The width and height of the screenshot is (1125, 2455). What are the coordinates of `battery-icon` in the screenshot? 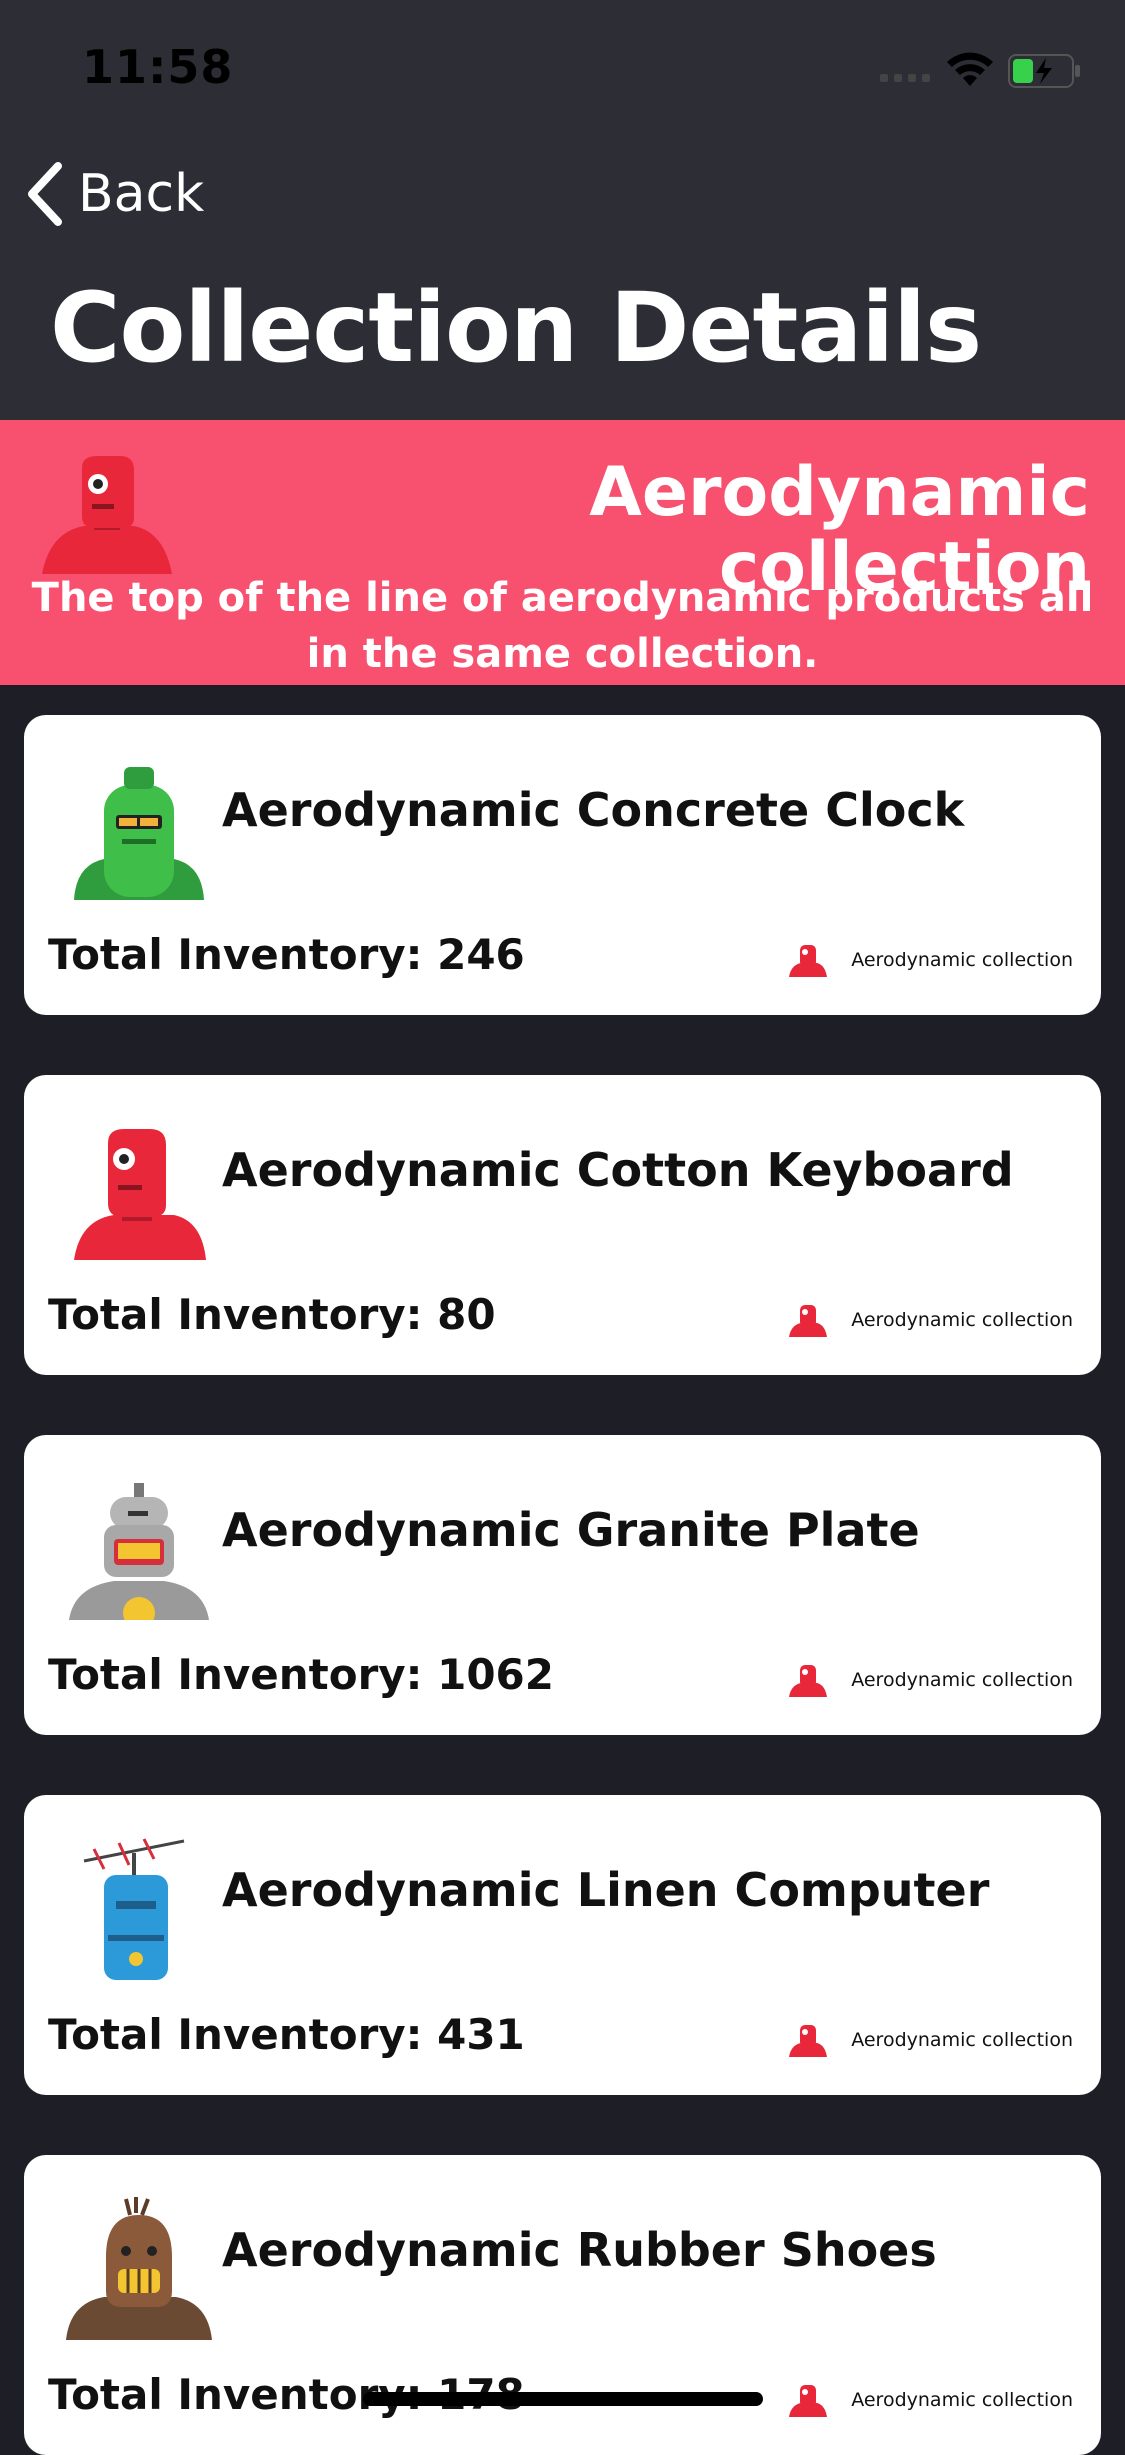 It's located at (1044, 71).